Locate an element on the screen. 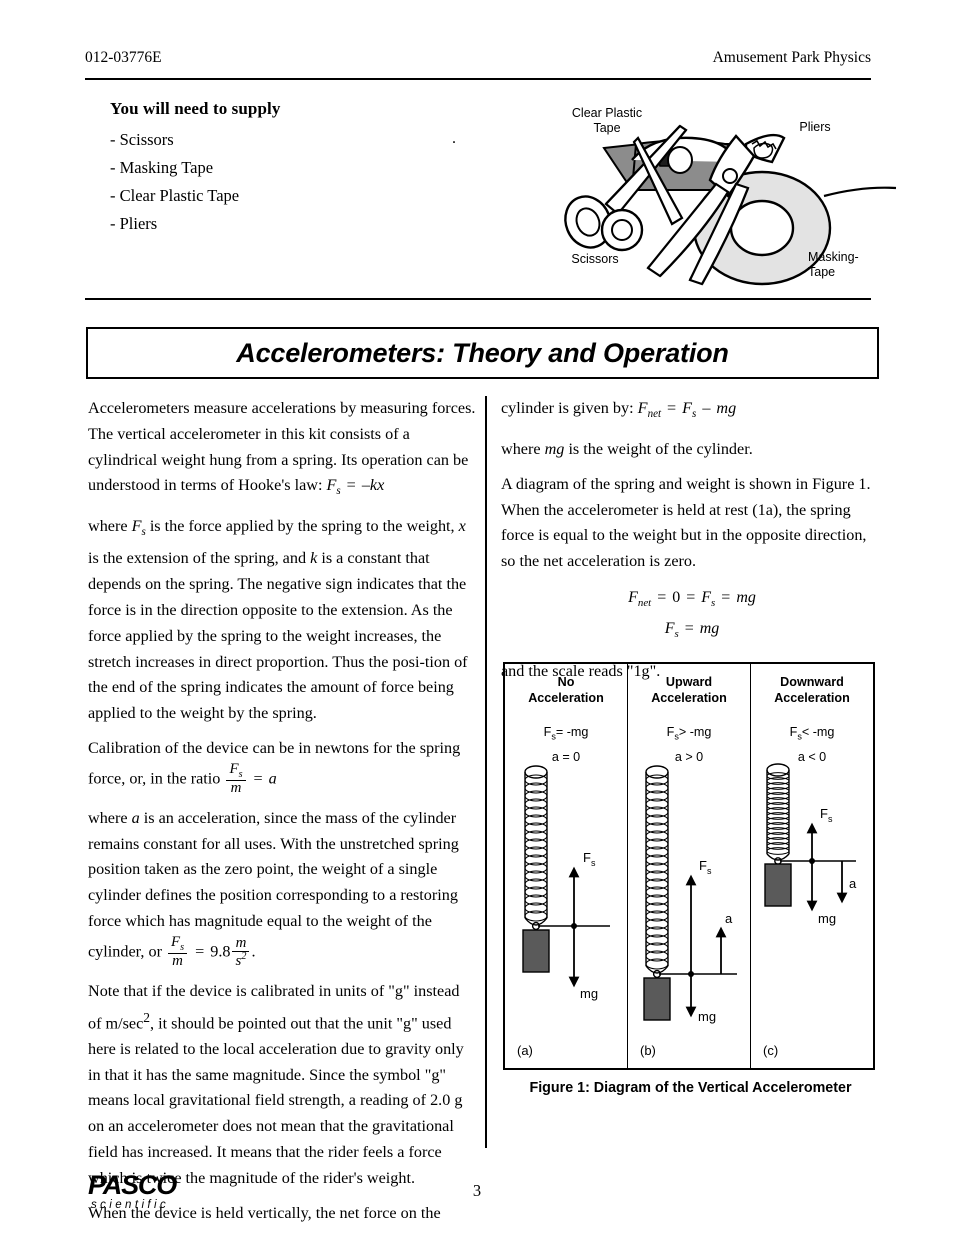  equation-fnet: Fnet is located at coordinates (649, 410).